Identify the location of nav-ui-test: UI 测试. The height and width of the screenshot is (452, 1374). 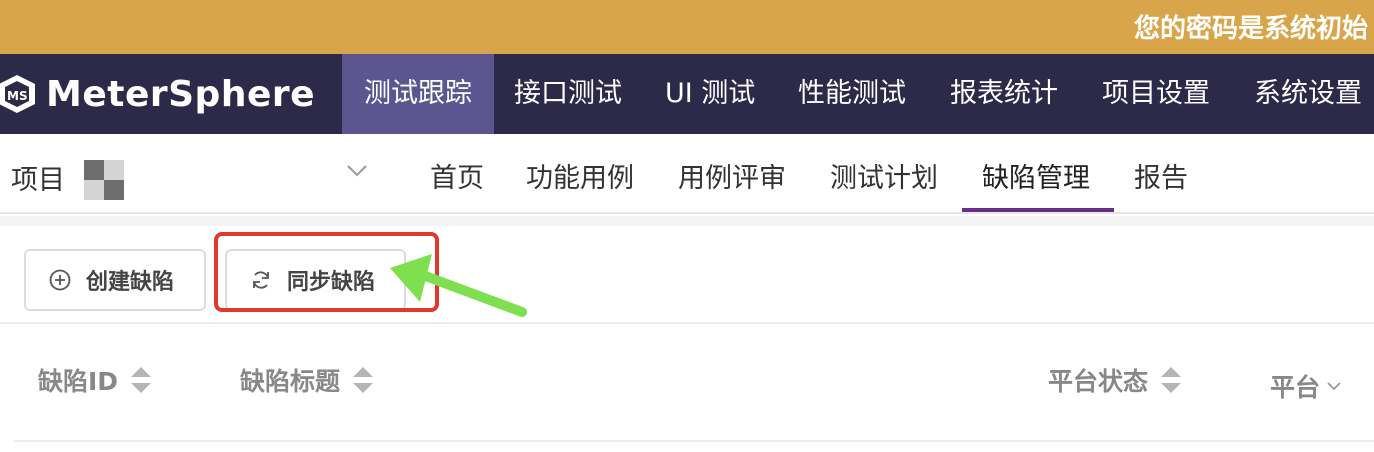
(710, 94).